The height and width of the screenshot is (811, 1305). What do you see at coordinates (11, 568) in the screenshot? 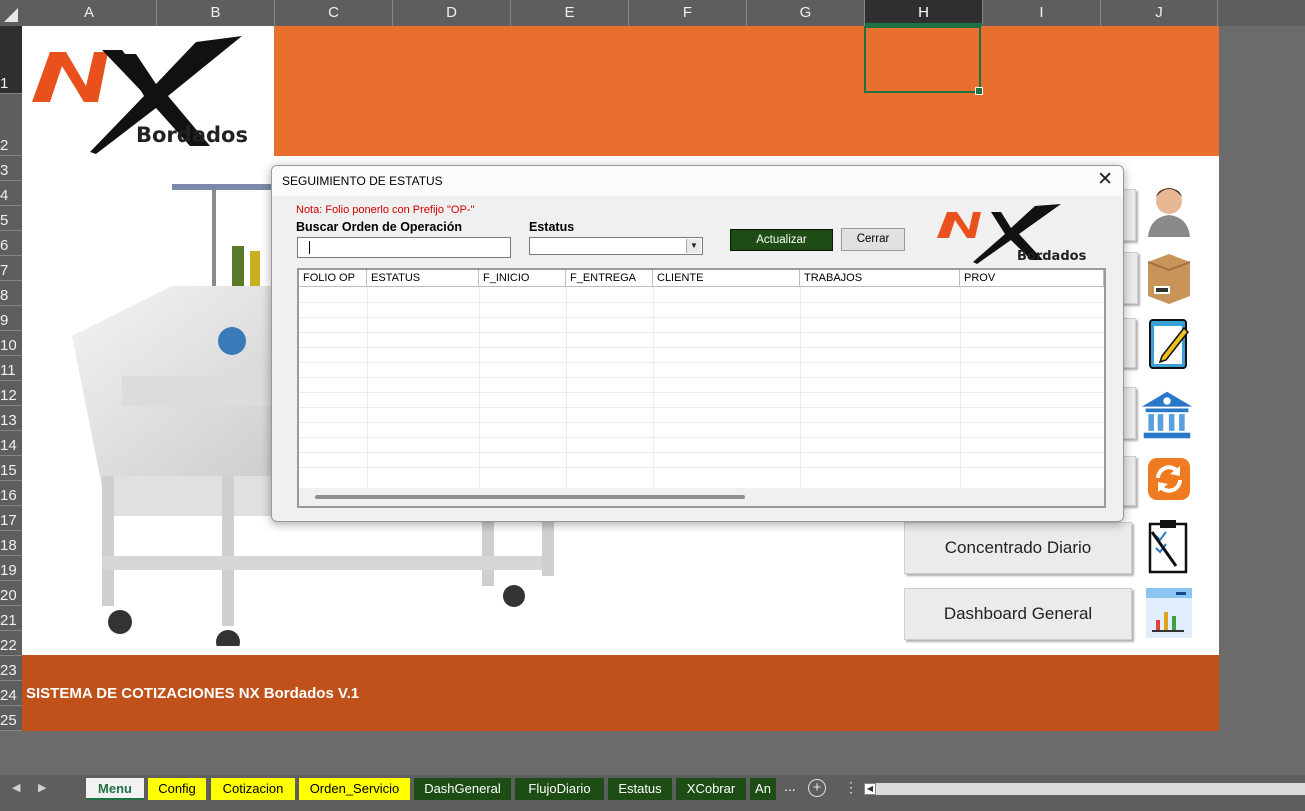
I see `row-header: 19` at bounding box center [11, 568].